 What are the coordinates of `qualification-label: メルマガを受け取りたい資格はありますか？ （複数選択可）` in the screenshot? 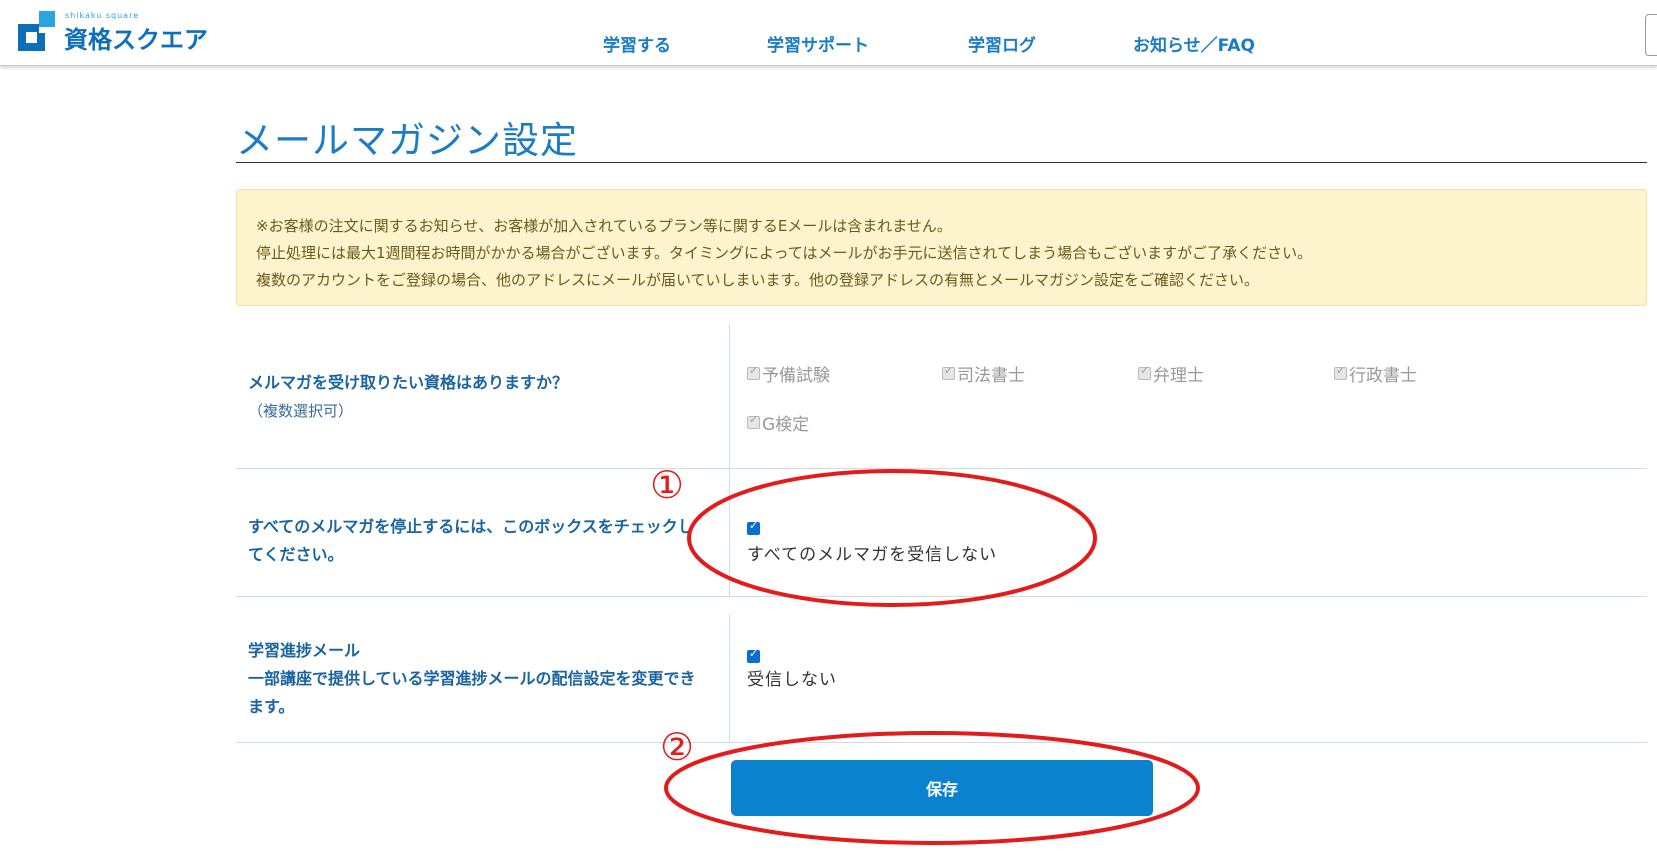 It's located at (408, 396).